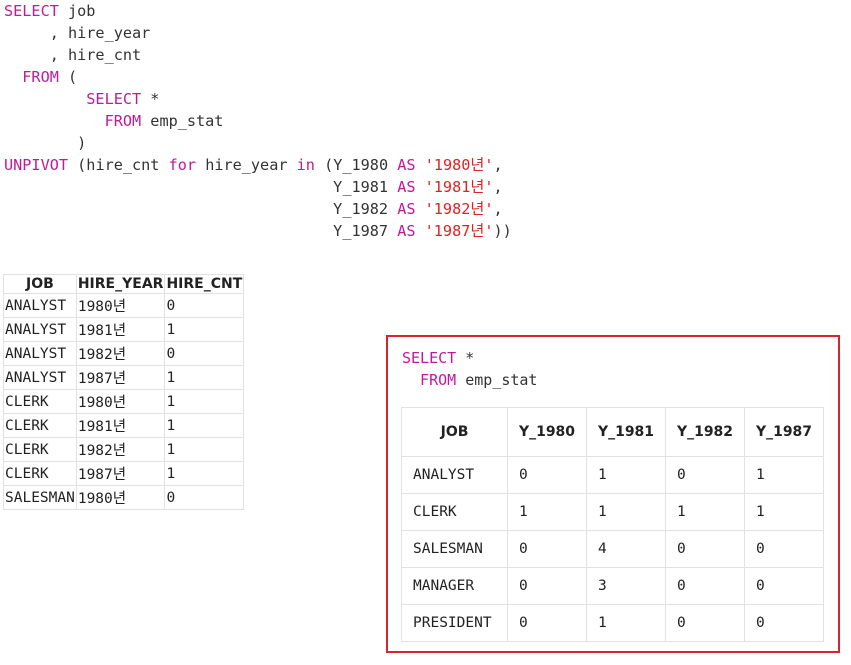 This screenshot has width=851, height=665. I want to click on column-header-y-1982: Y_1982, so click(705, 432).